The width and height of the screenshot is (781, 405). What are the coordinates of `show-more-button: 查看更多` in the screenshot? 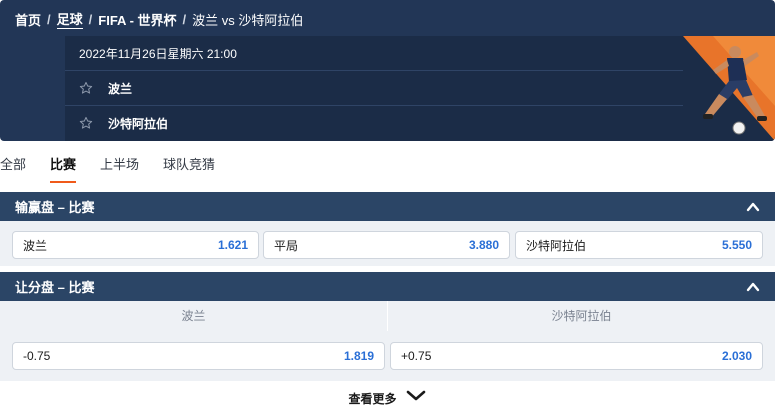 It's located at (387, 397).